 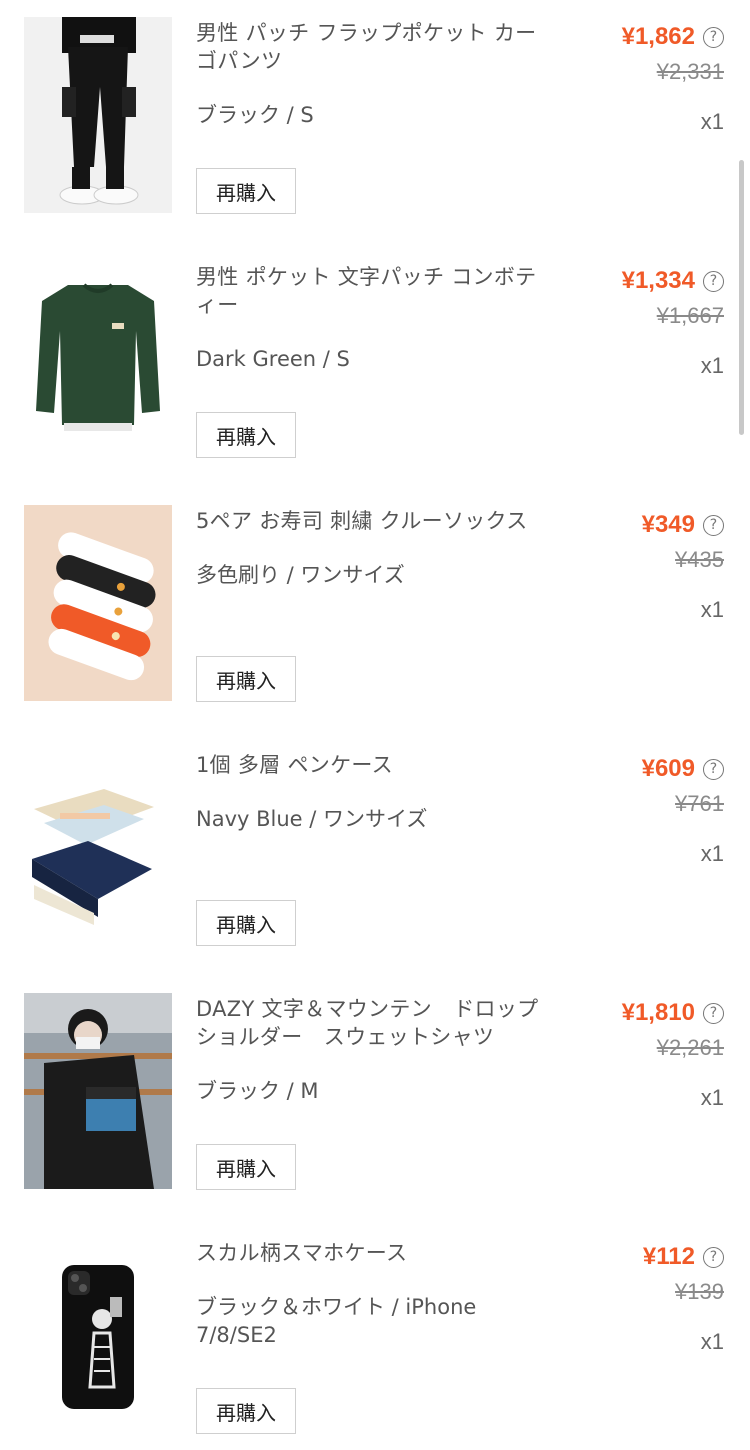 What do you see at coordinates (336, 1321) in the screenshot?
I see `product-variant: ブラック＆ホワイト / iPhone 7/8/SE2` at bounding box center [336, 1321].